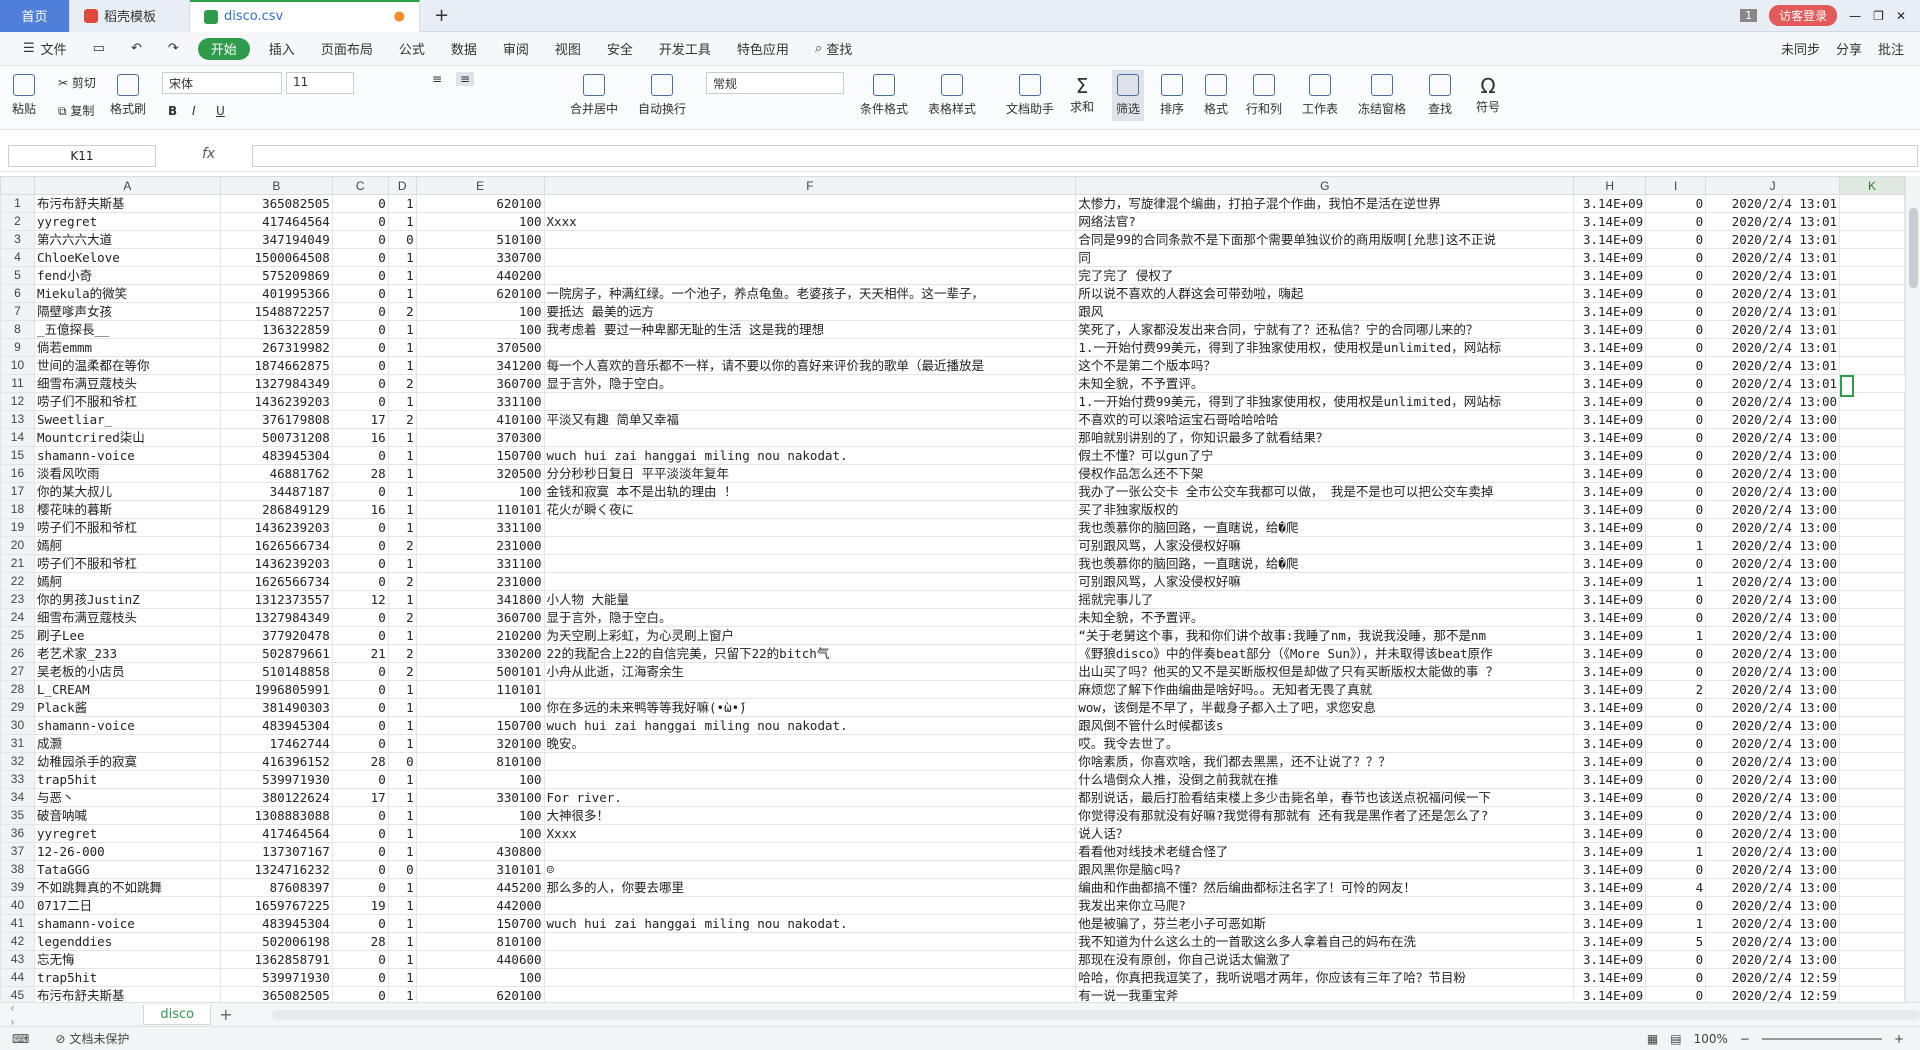 This screenshot has width=1920, height=1050. Describe the element at coordinates (208, 154) in the screenshot. I see `fx-label: fx` at that location.